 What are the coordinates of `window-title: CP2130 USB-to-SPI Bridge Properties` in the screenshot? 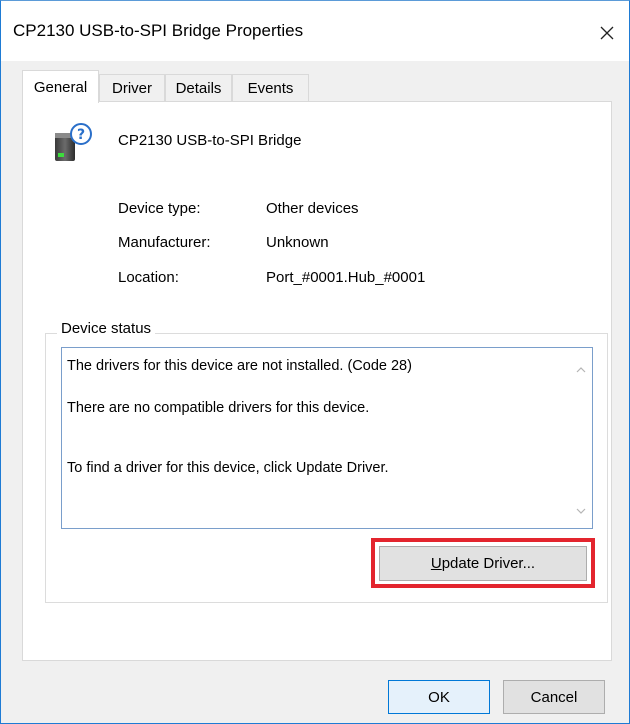 It's located at (158, 30).